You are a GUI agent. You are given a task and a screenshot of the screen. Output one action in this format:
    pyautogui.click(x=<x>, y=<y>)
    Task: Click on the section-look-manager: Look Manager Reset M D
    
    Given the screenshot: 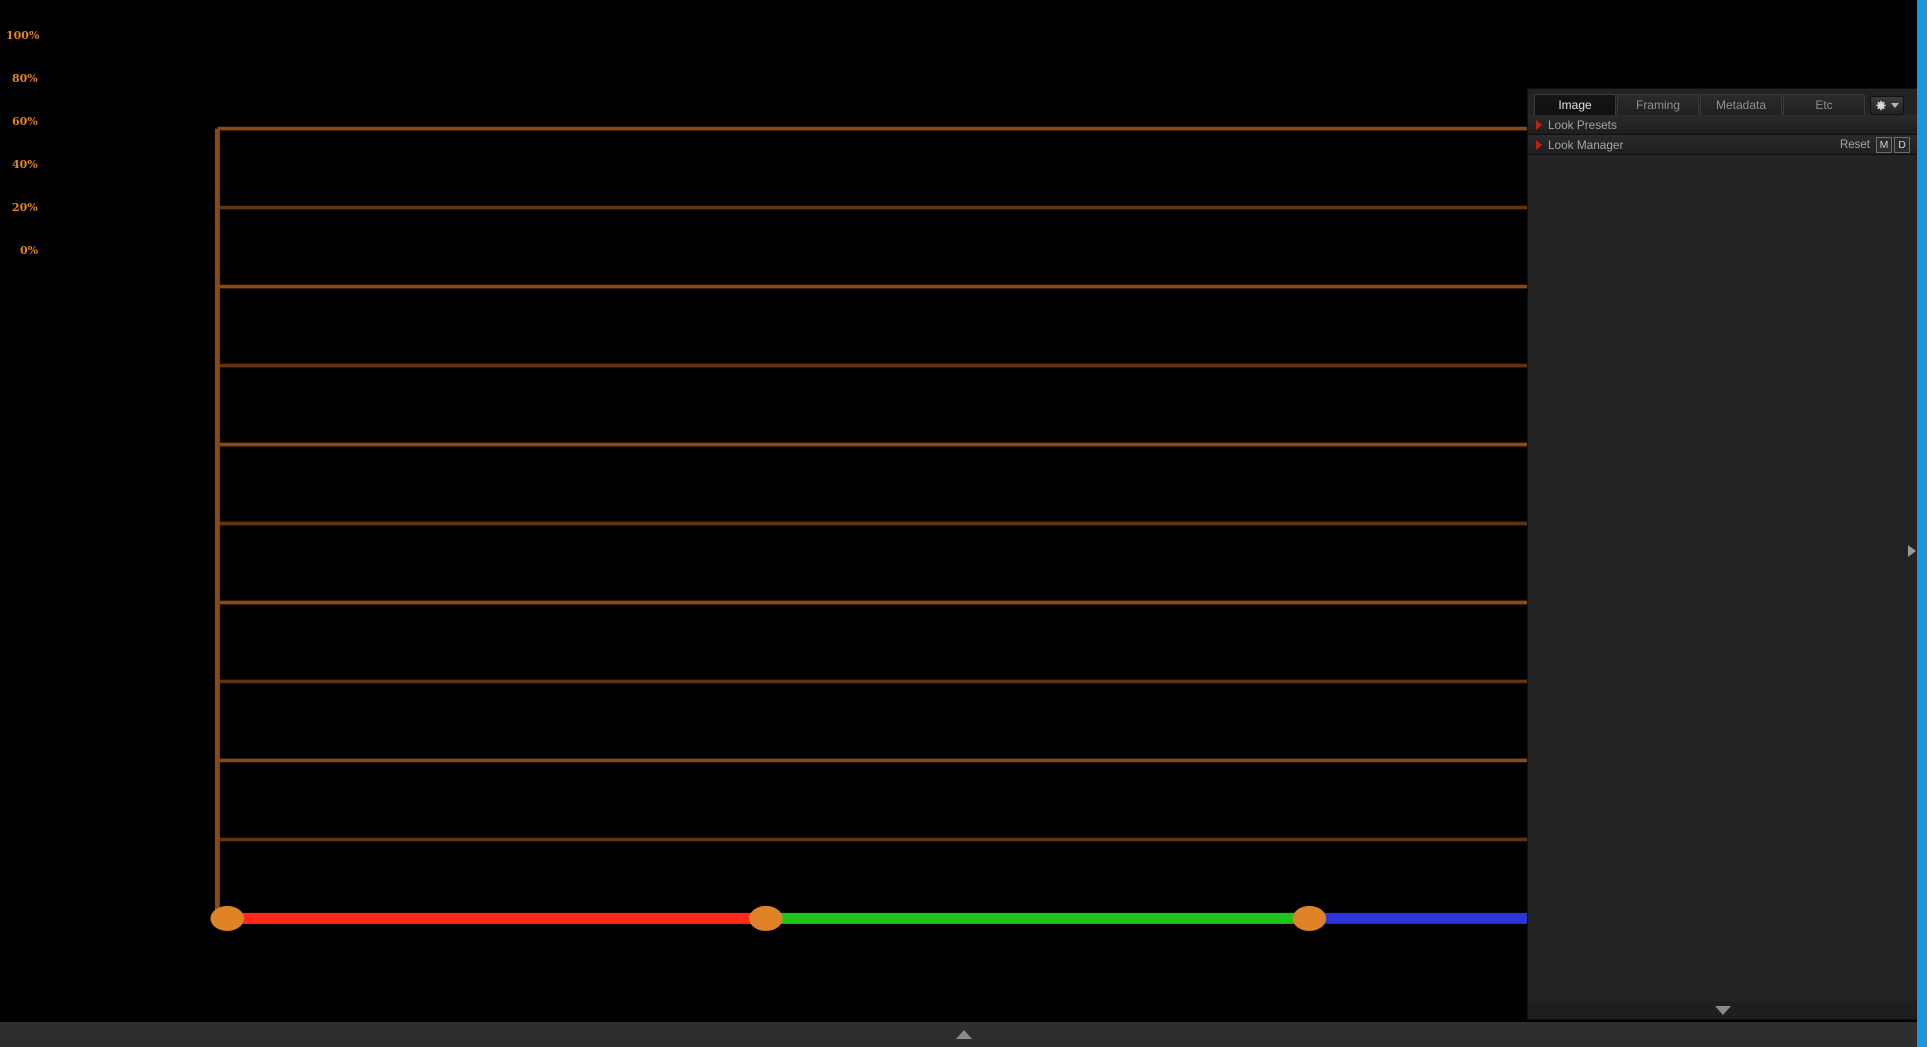 What is the action you would take?
    pyautogui.click(x=1723, y=145)
    